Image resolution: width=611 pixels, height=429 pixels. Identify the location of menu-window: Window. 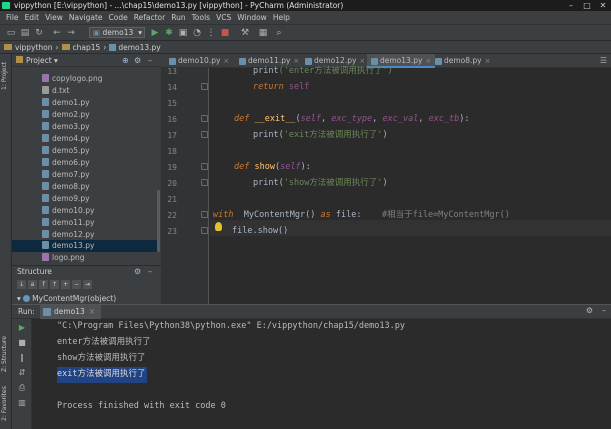
(252, 17).